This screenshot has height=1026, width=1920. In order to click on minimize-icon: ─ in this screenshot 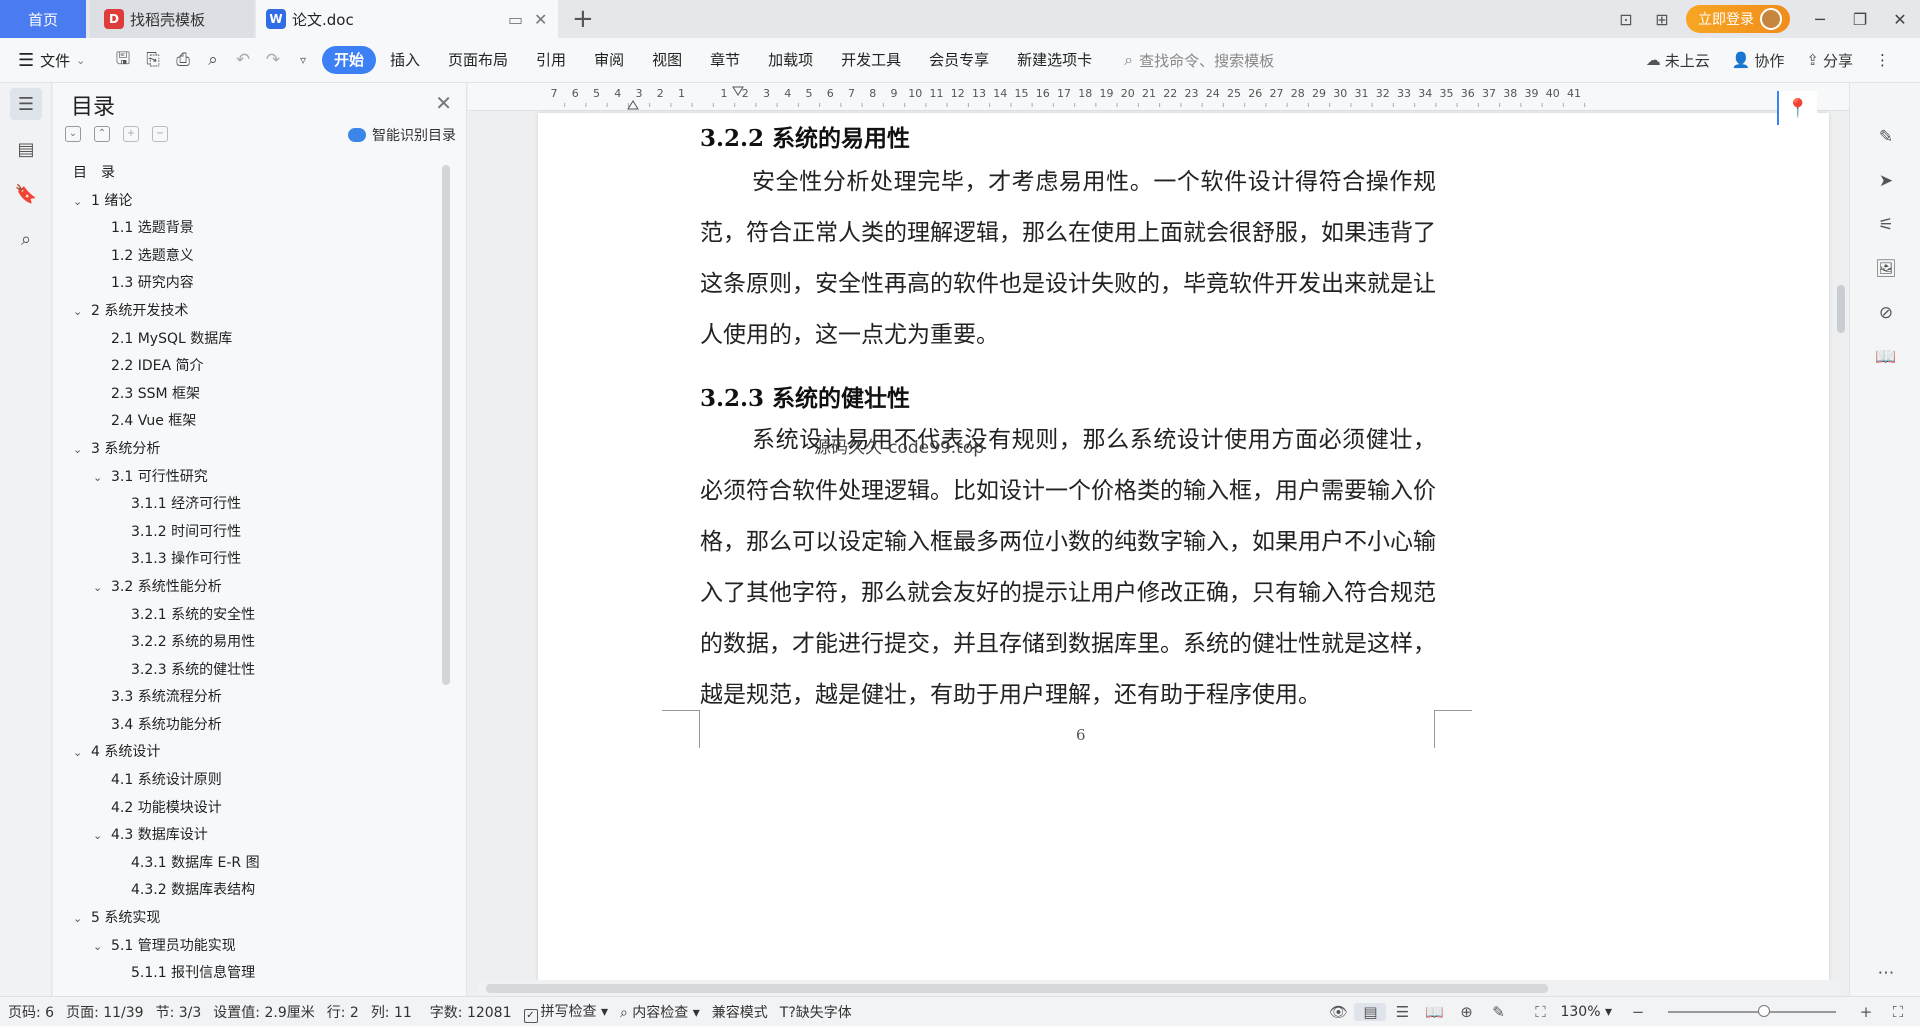, I will do `click(1820, 19)`.